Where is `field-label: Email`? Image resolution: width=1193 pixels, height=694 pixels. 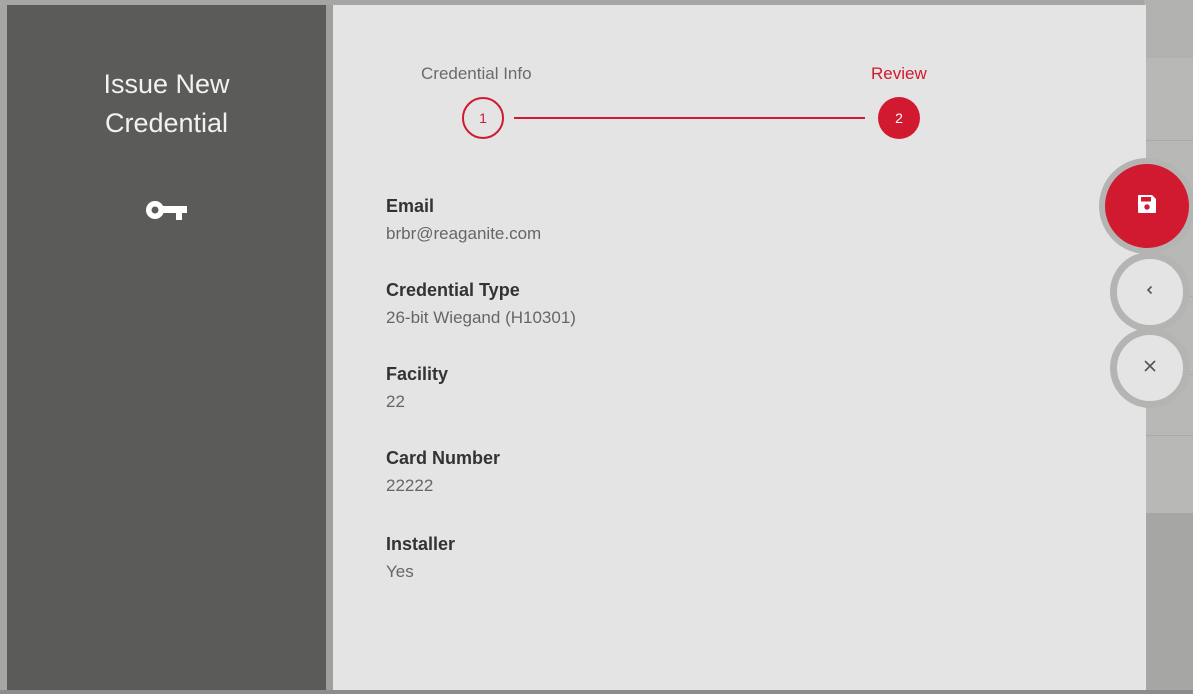
field-label: Email is located at coordinates (410, 206).